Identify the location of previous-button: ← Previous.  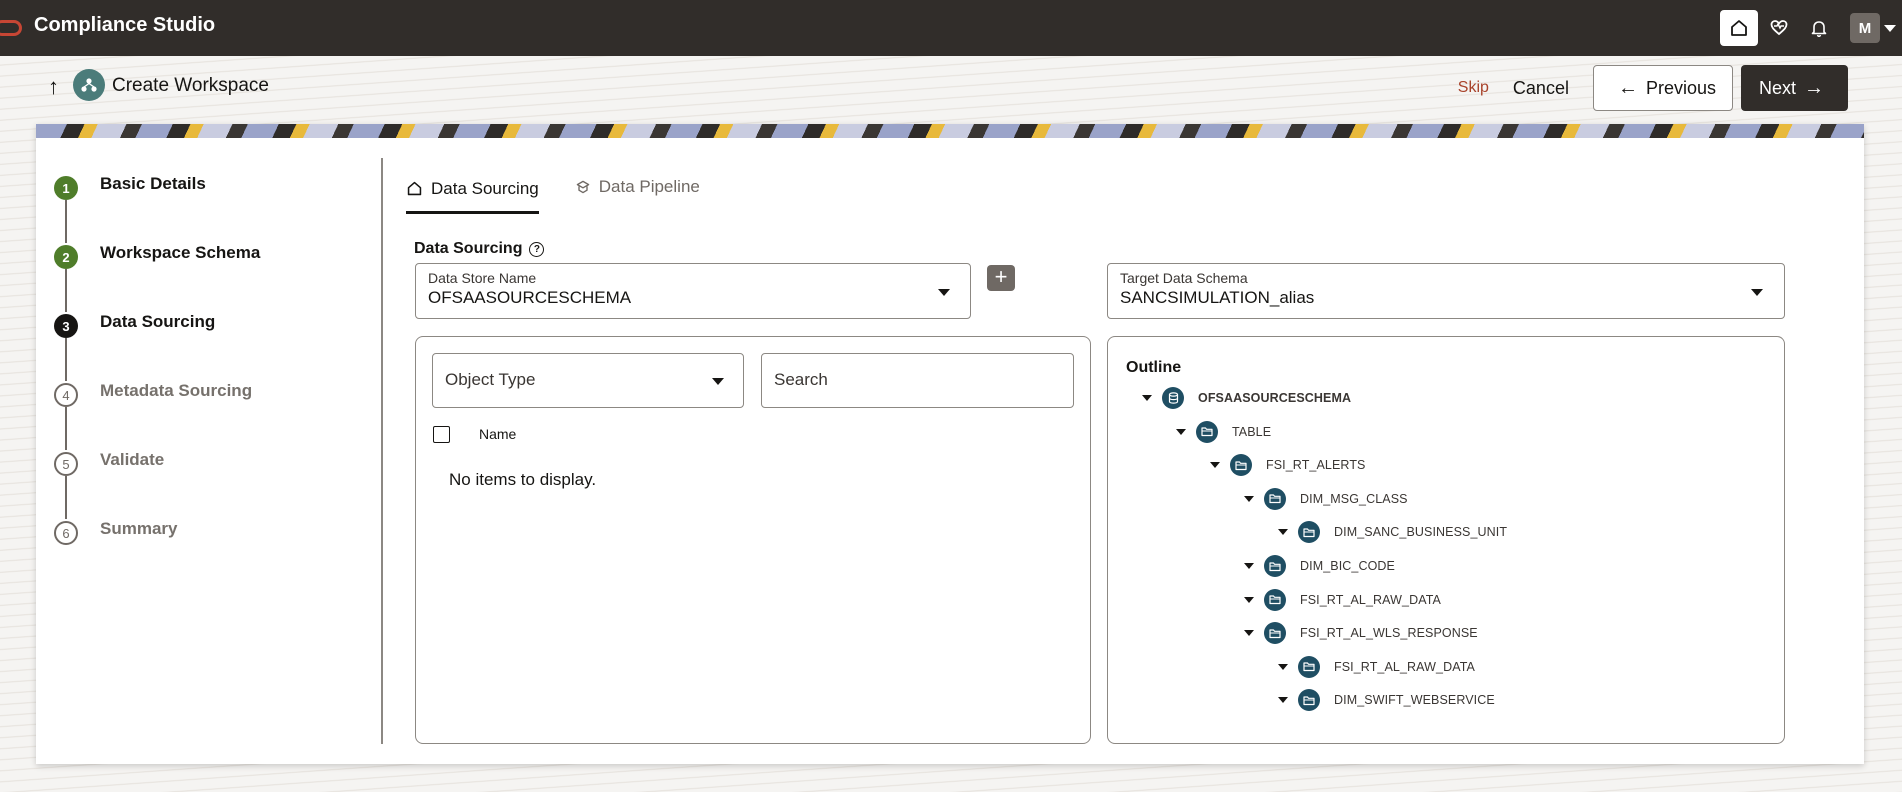
(1662, 88).